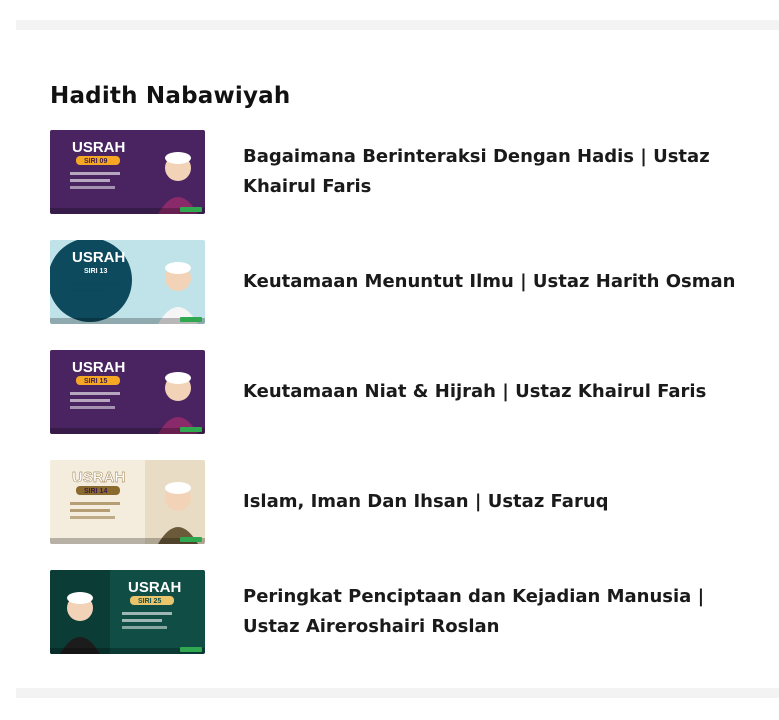  What do you see at coordinates (397, 25) in the screenshot?
I see `top-divider` at bounding box center [397, 25].